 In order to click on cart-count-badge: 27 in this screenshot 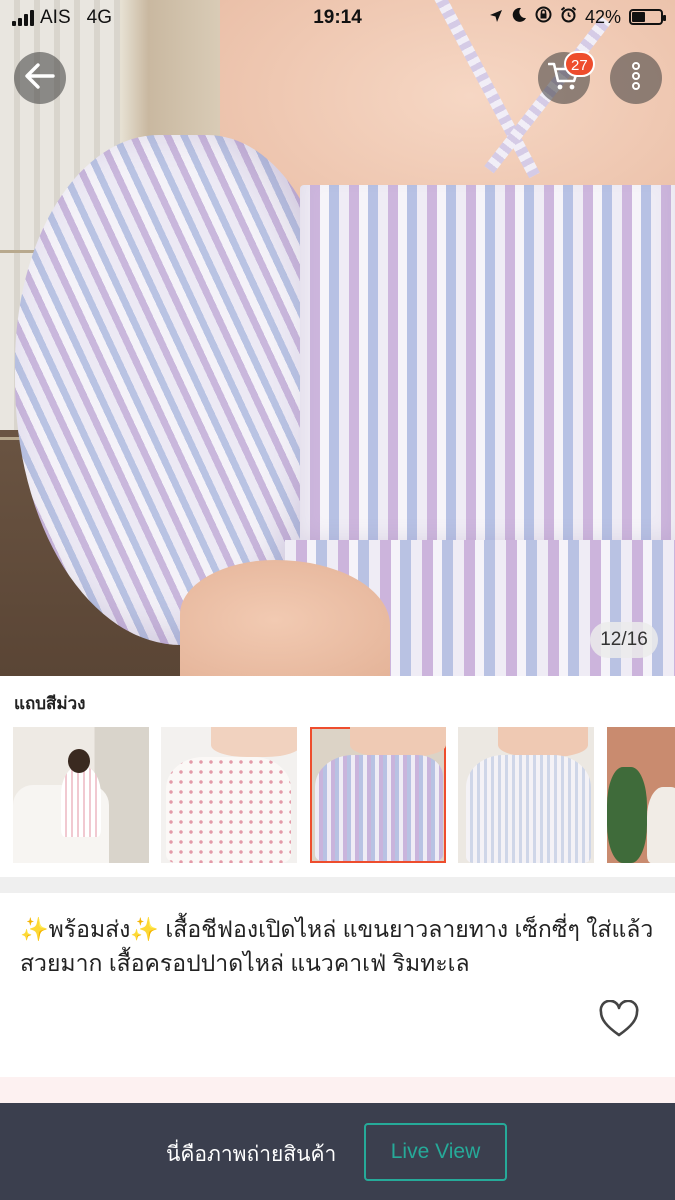, I will do `click(579, 64)`.